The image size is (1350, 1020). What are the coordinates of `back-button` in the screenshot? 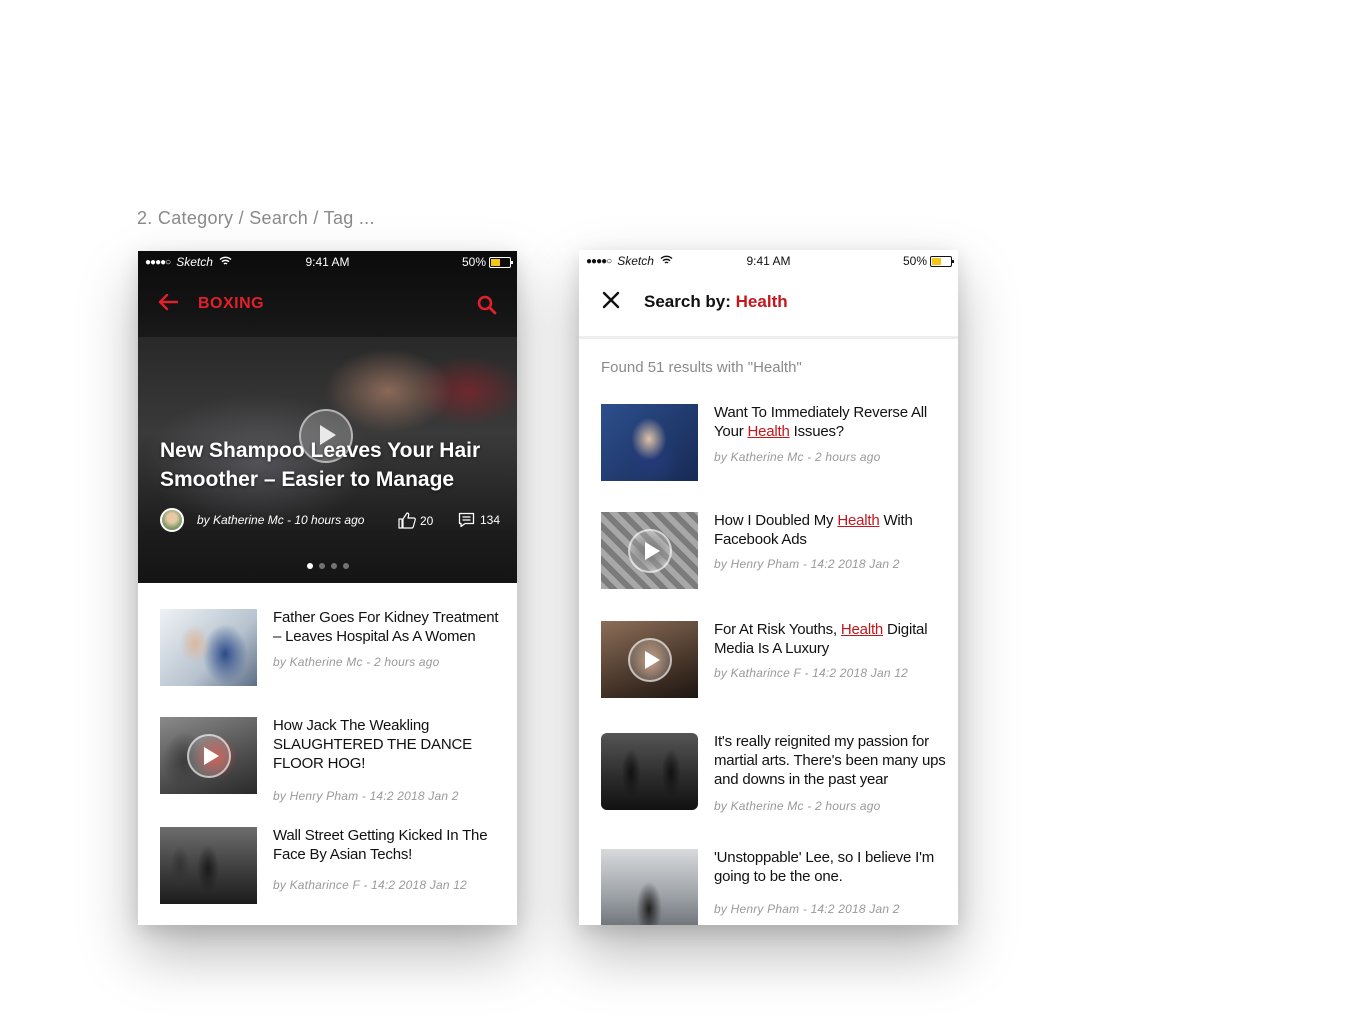 It's located at (168, 304).